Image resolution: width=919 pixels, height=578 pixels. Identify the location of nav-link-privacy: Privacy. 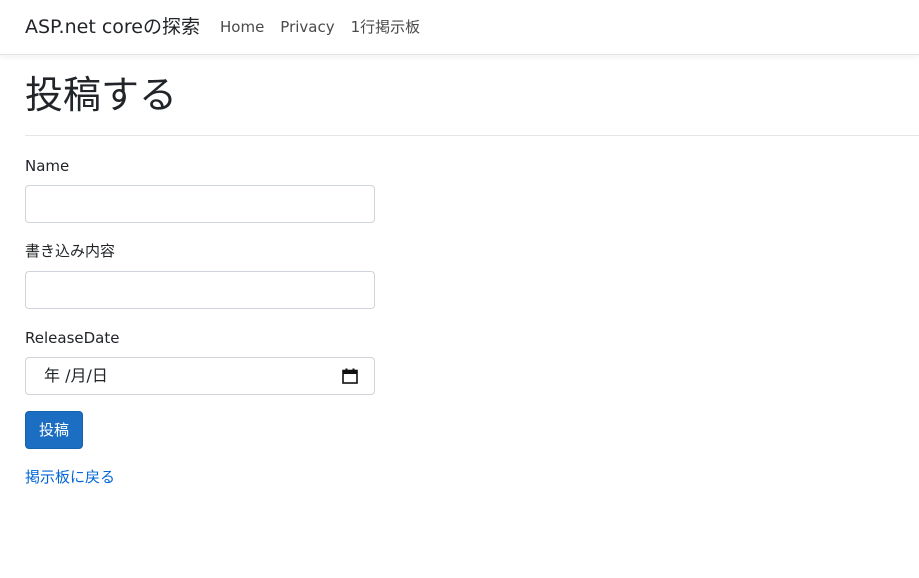
(307, 27).